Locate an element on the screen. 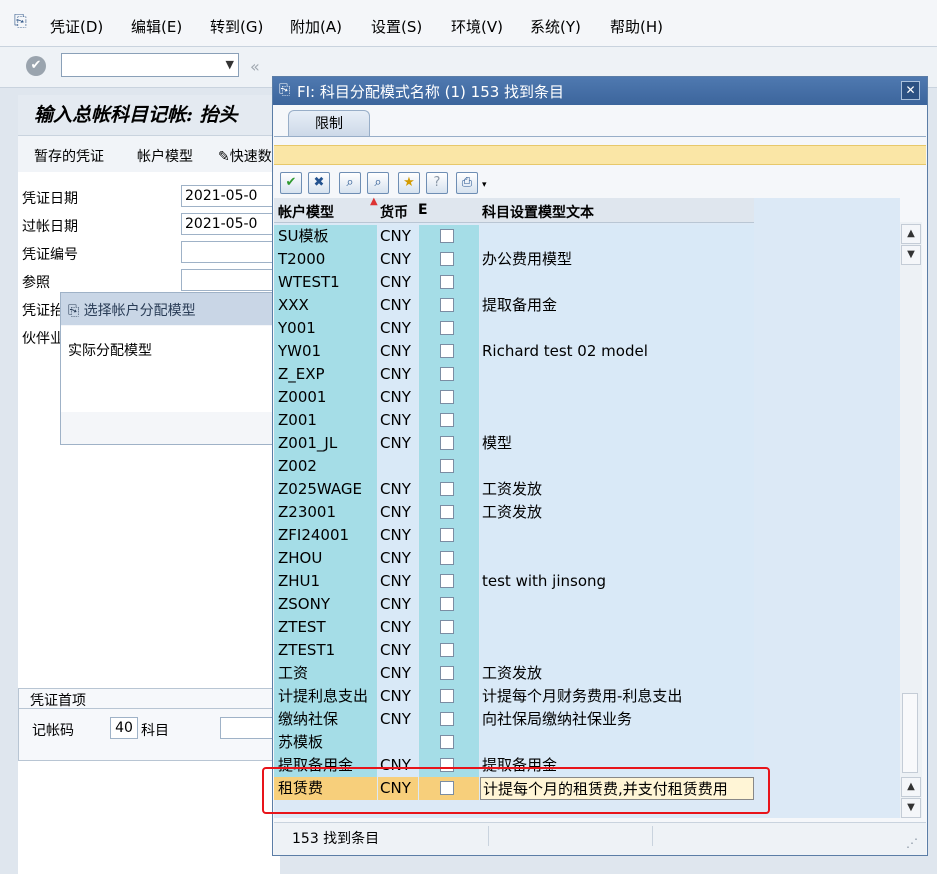 Image resolution: width=937 pixels, height=874 pixels. tab-restrictions: 限制 is located at coordinates (329, 123).